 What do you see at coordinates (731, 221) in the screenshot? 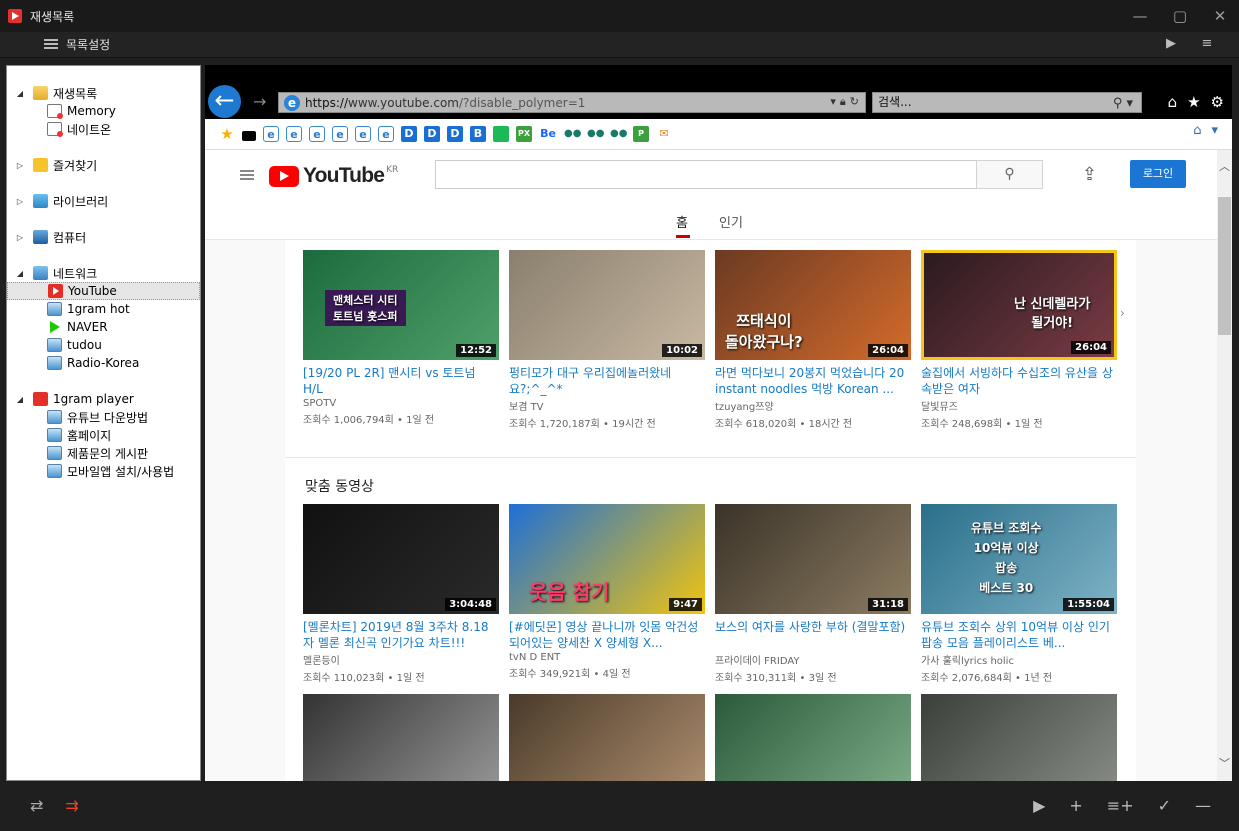
I see `tab-trending: 인기` at bounding box center [731, 221].